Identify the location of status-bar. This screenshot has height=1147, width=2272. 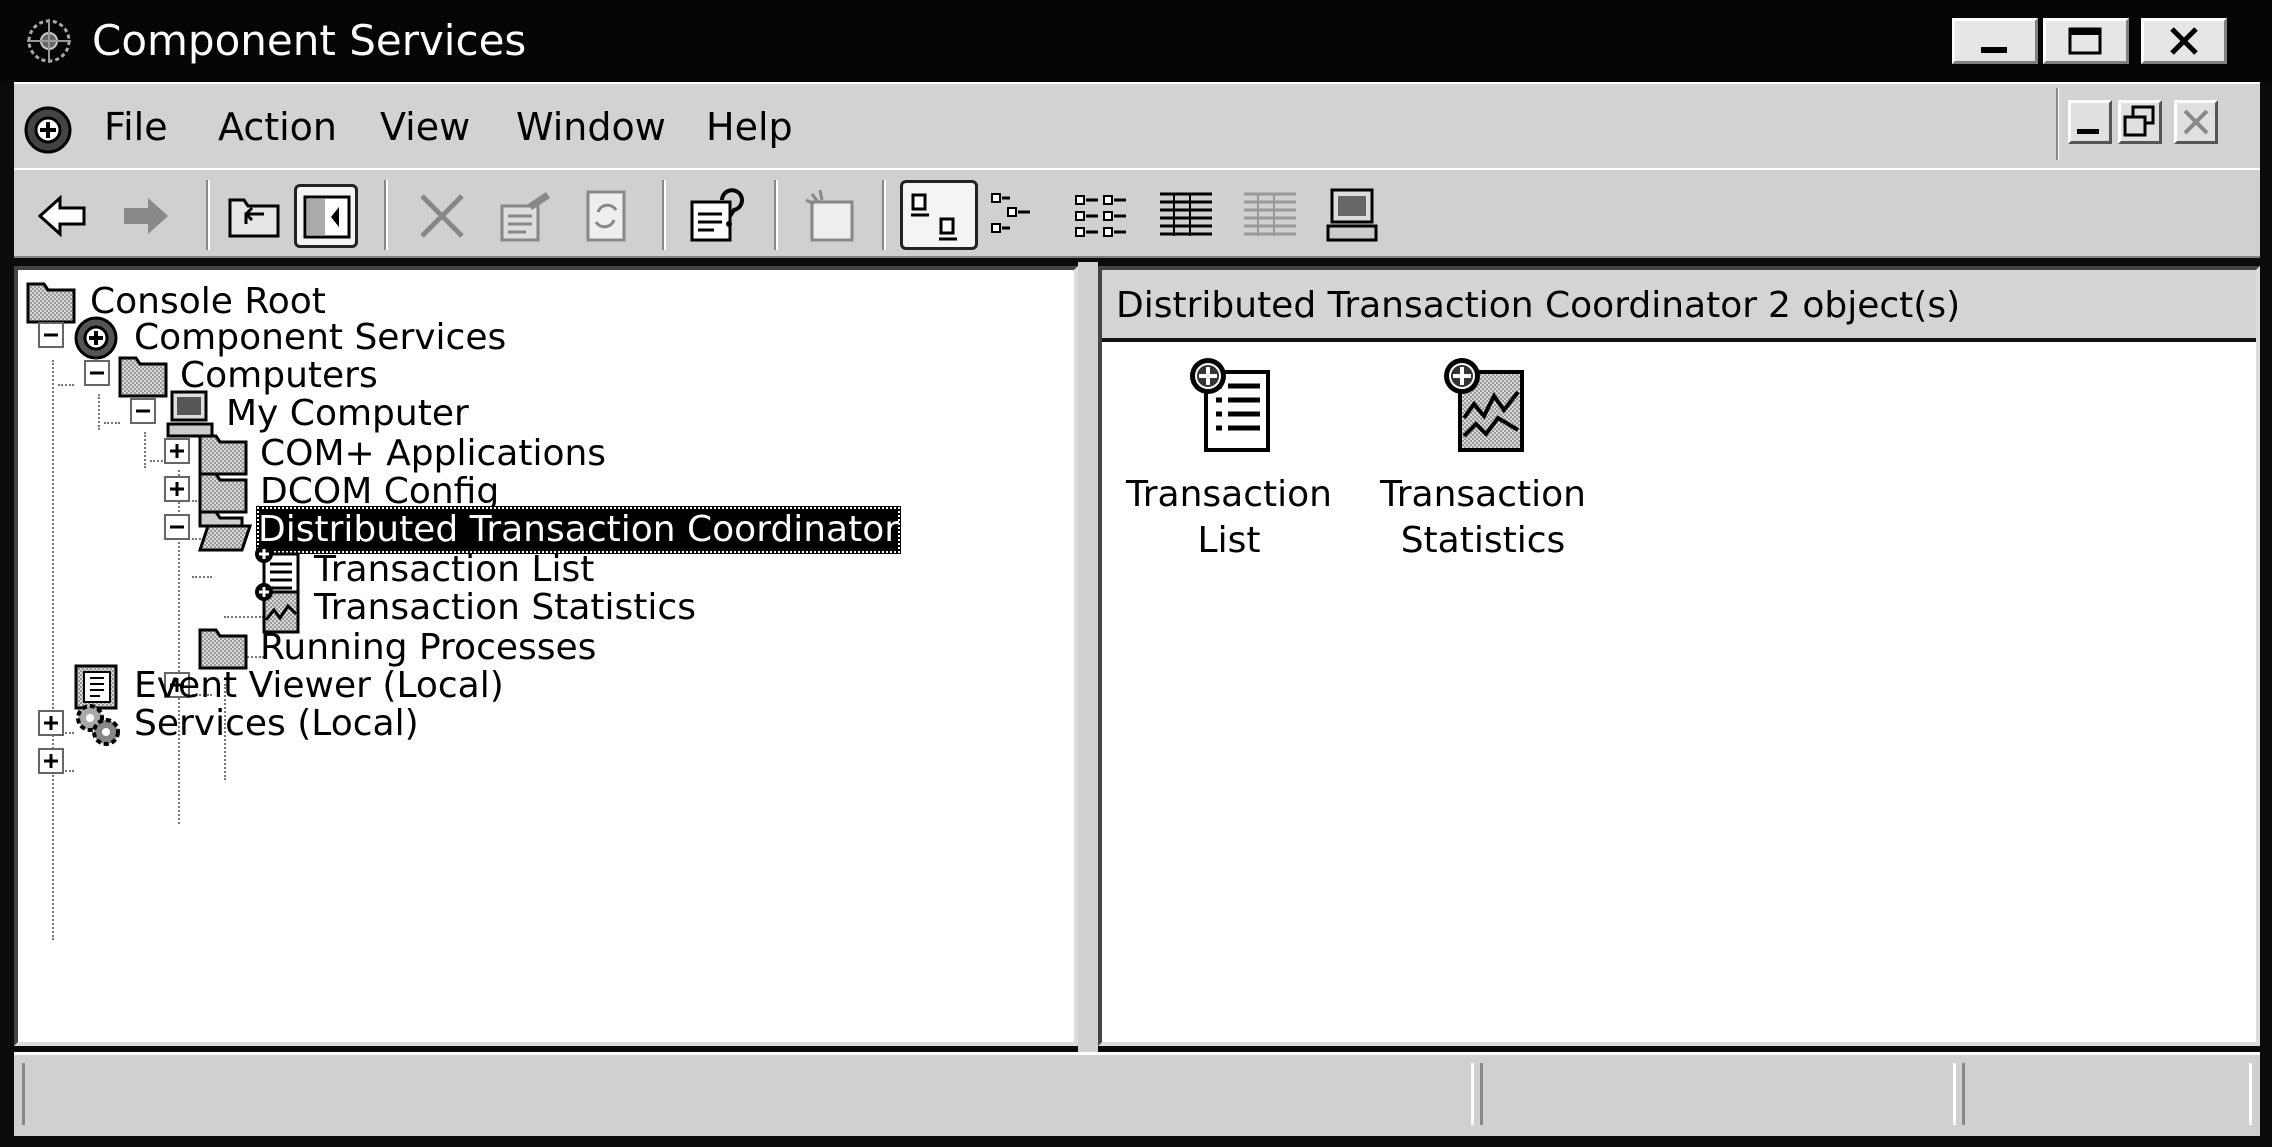
(1137, 1094).